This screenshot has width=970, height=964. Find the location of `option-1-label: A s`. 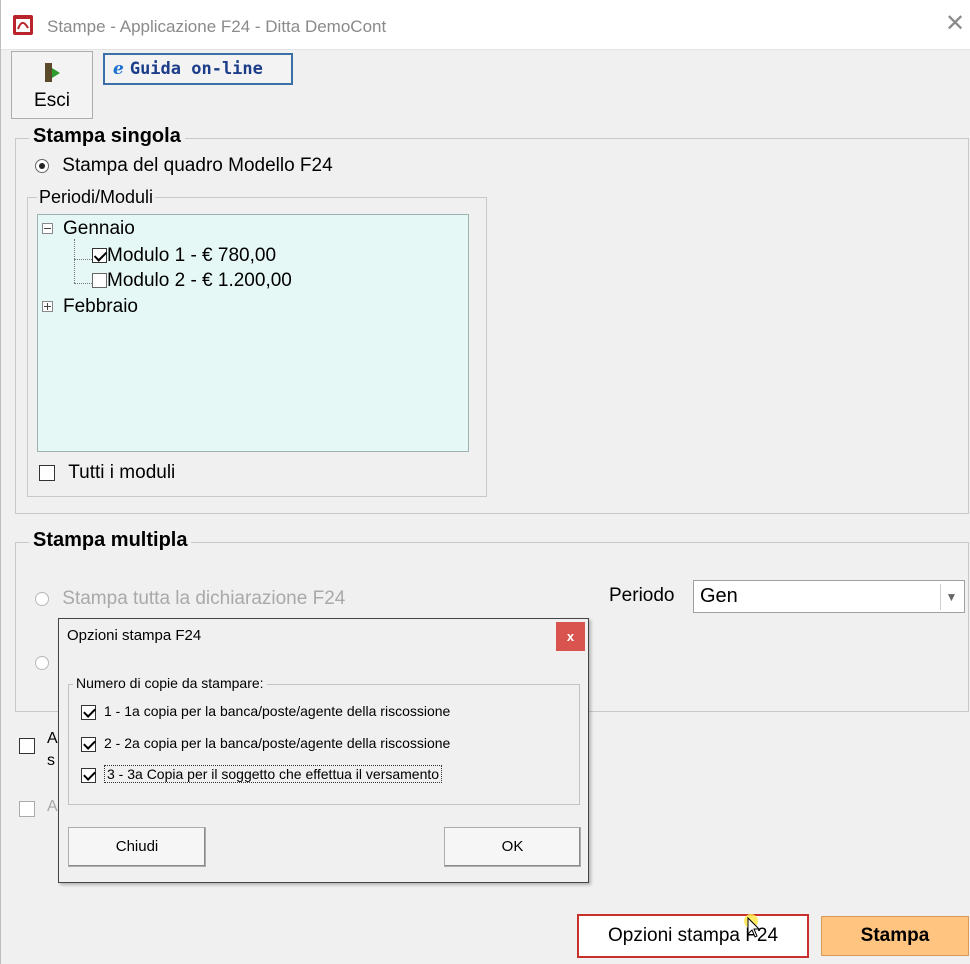

option-1-label: A s is located at coordinates (52, 750).